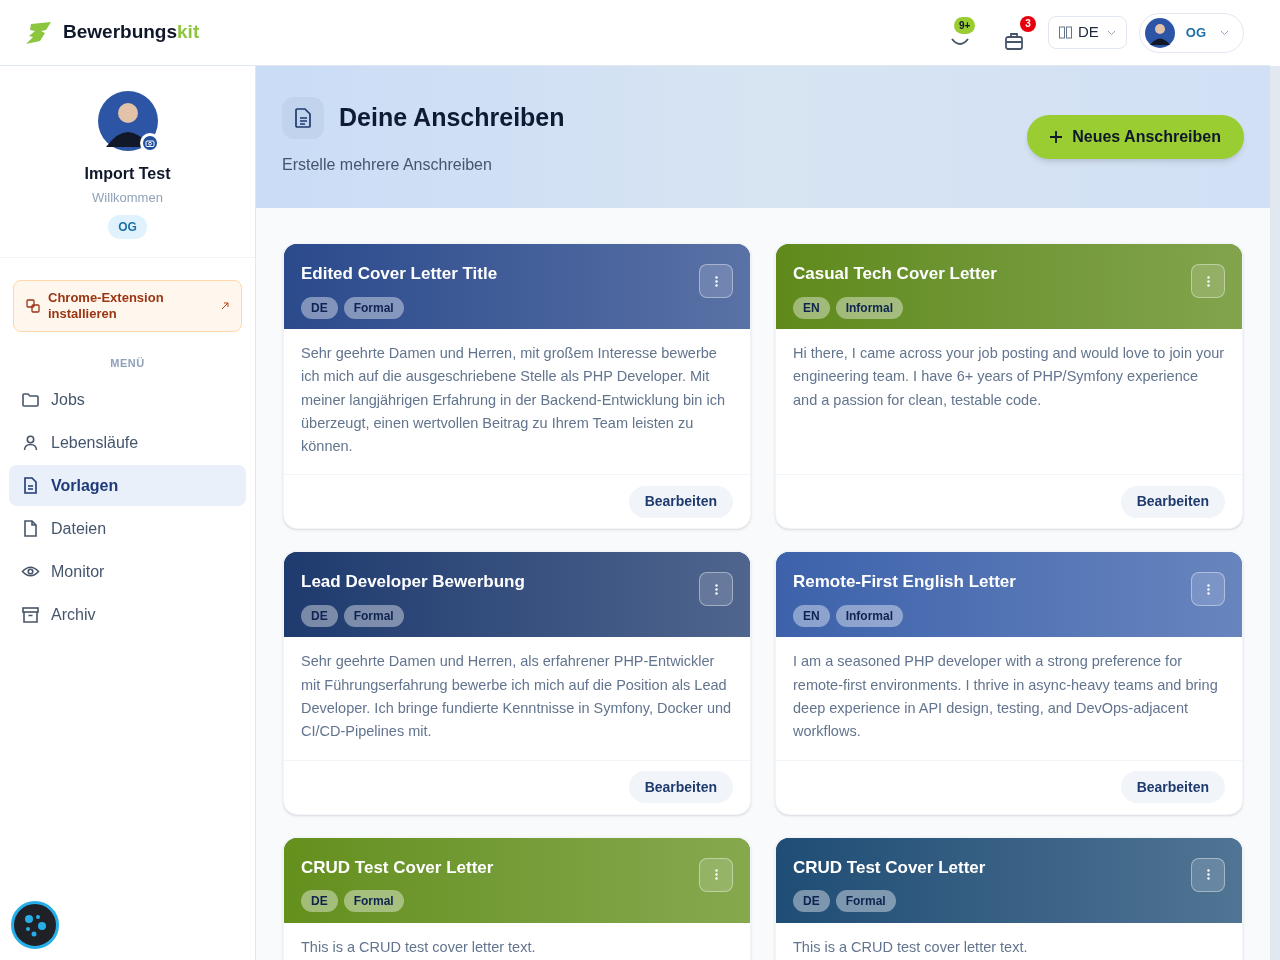 Image resolution: width=1280 pixels, height=960 pixels. Describe the element at coordinates (127, 174) in the screenshot. I see `profile-name: Import Test` at that location.